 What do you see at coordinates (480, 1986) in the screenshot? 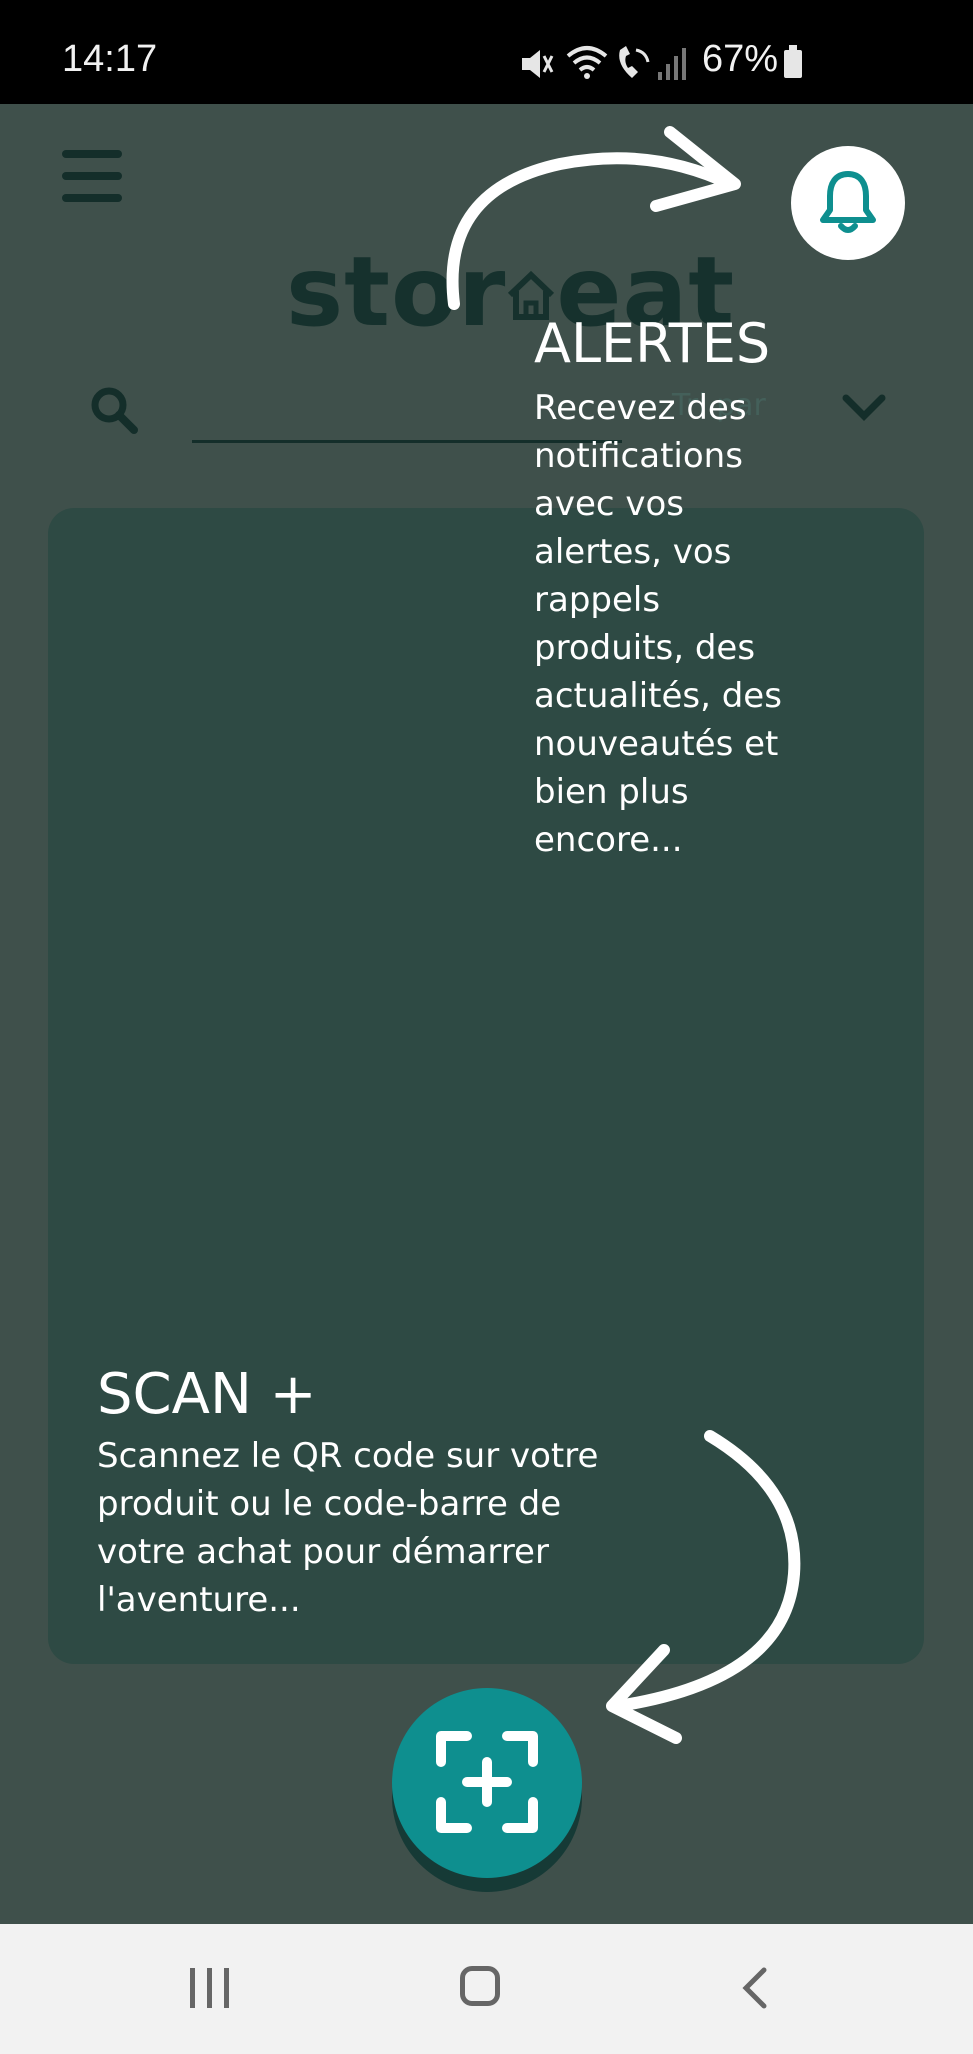
I see `home-icon` at bounding box center [480, 1986].